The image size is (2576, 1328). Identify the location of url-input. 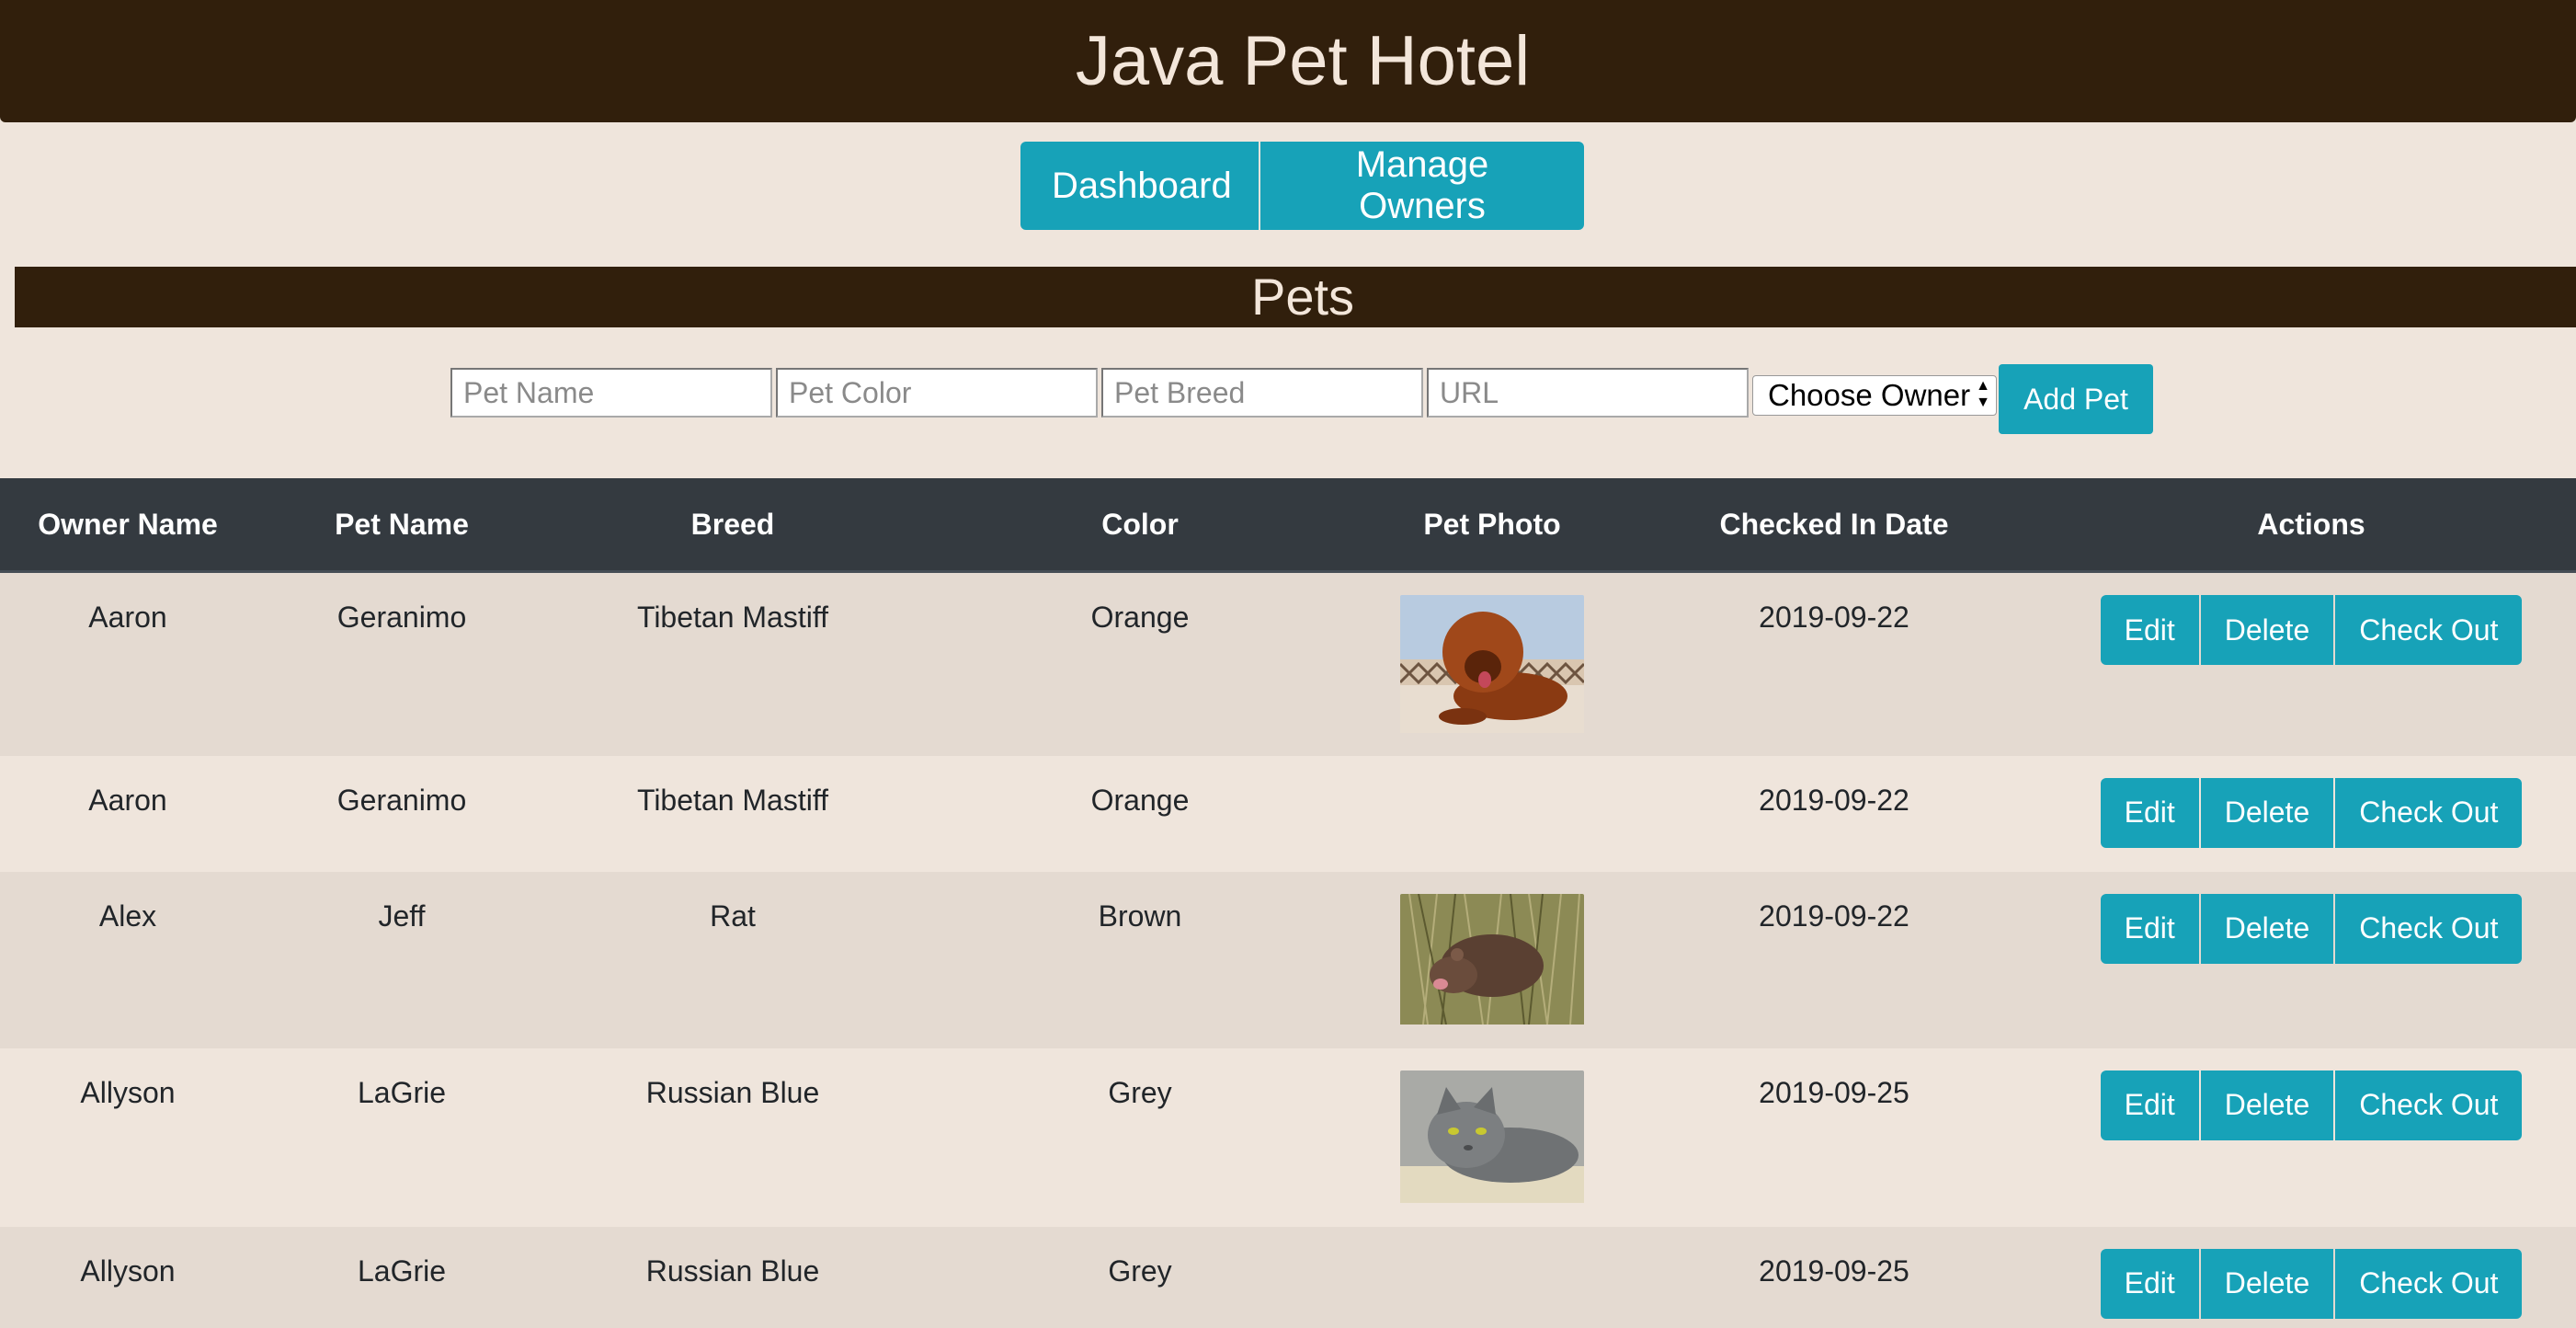
(1588, 393).